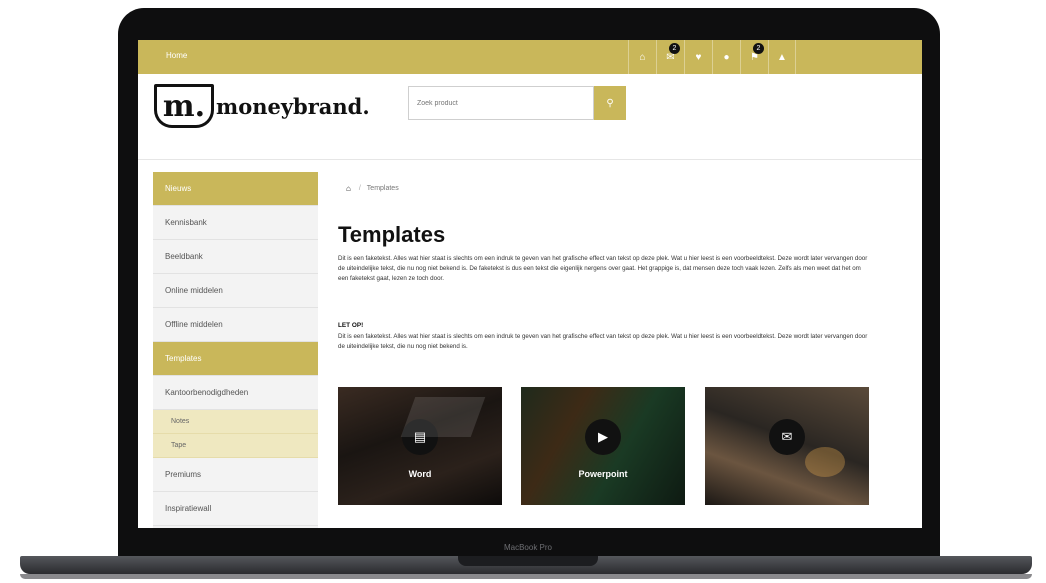  What do you see at coordinates (351, 325) in the screenshot?
I see `notice-heading: LET OP!` at bounding box center [351, 325].